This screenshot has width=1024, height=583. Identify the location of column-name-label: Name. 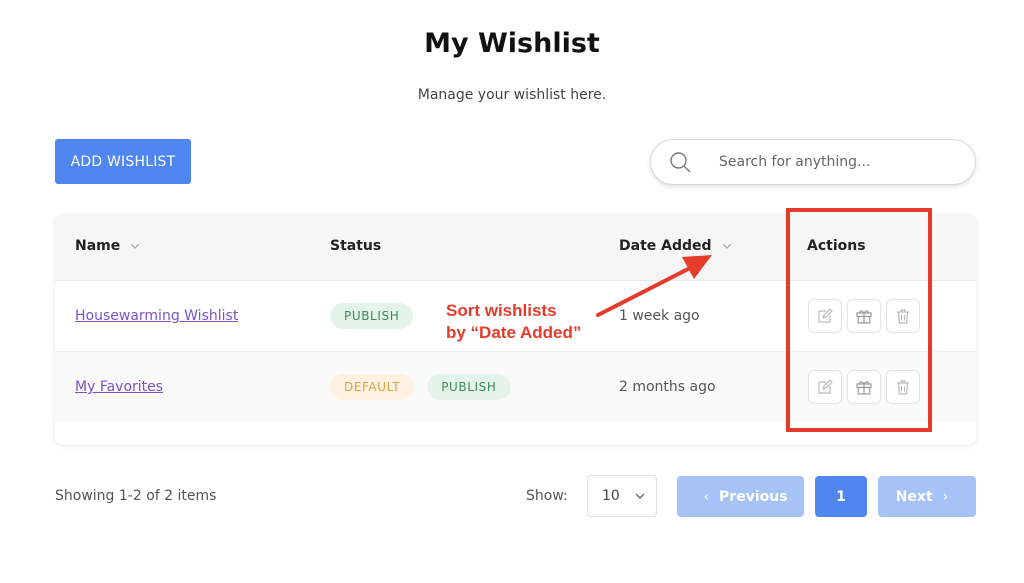
(98, 246).